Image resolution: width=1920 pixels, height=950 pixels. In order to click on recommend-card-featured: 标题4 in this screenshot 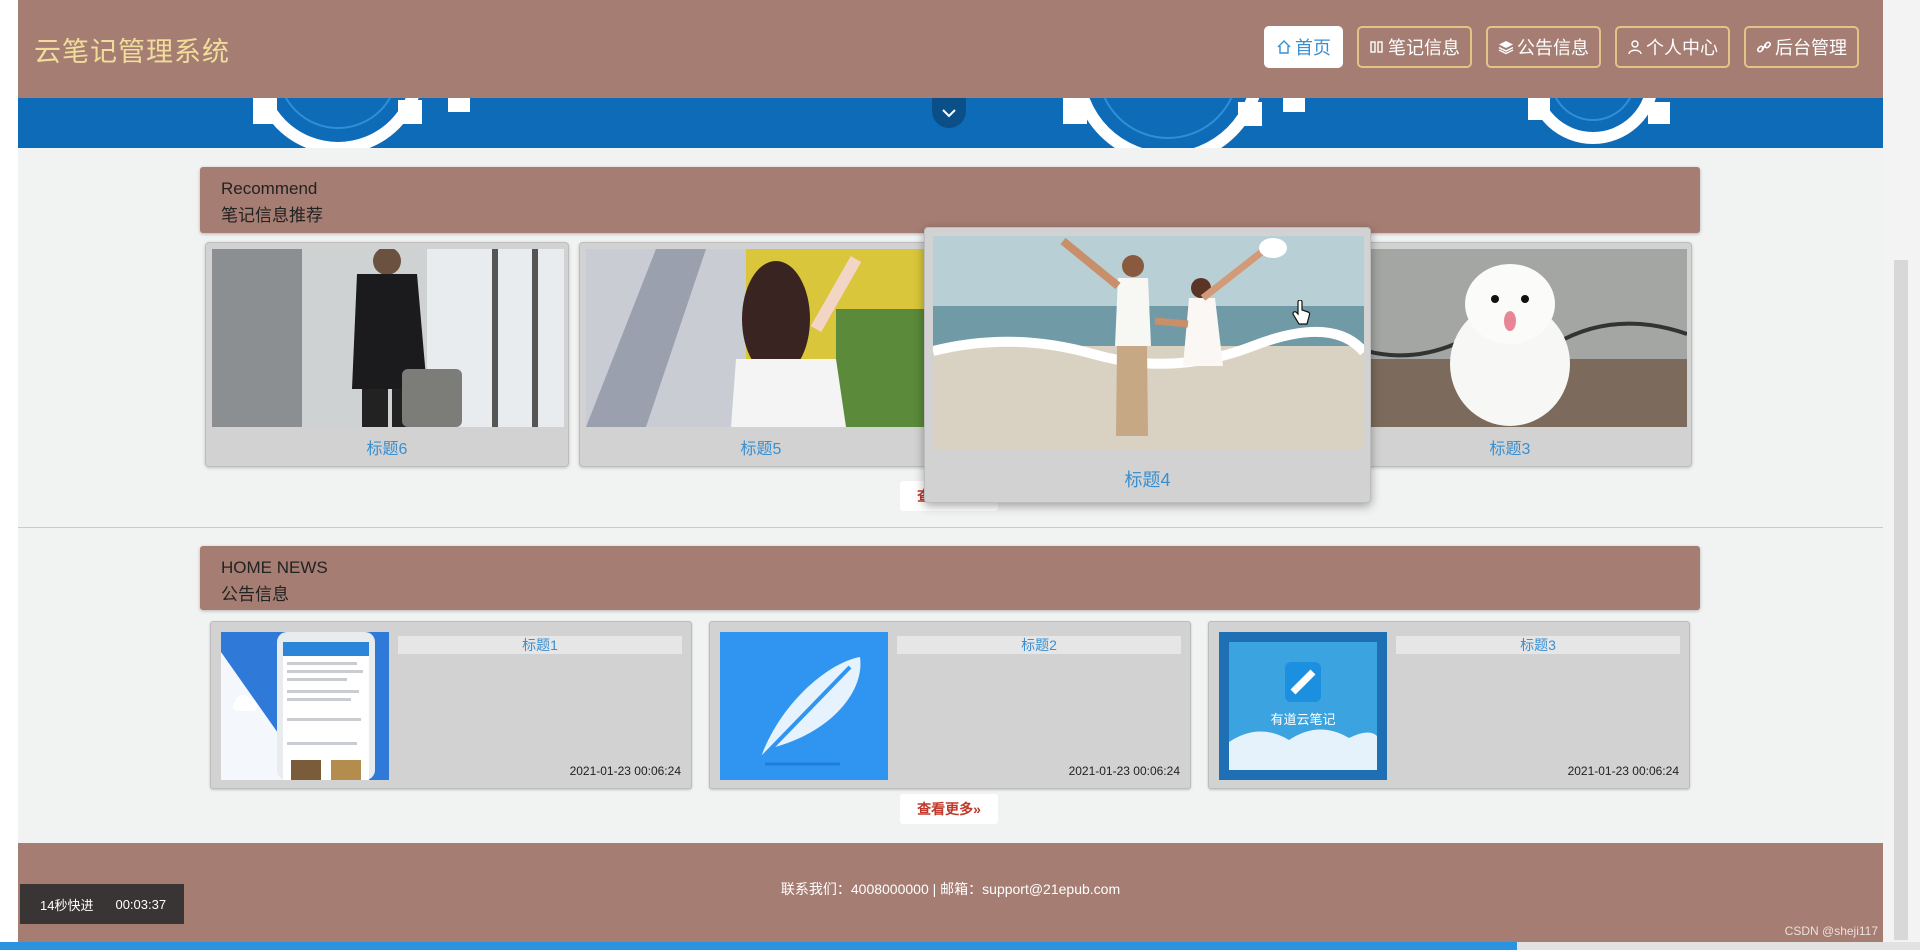, I will do `click(1147, 365)`.